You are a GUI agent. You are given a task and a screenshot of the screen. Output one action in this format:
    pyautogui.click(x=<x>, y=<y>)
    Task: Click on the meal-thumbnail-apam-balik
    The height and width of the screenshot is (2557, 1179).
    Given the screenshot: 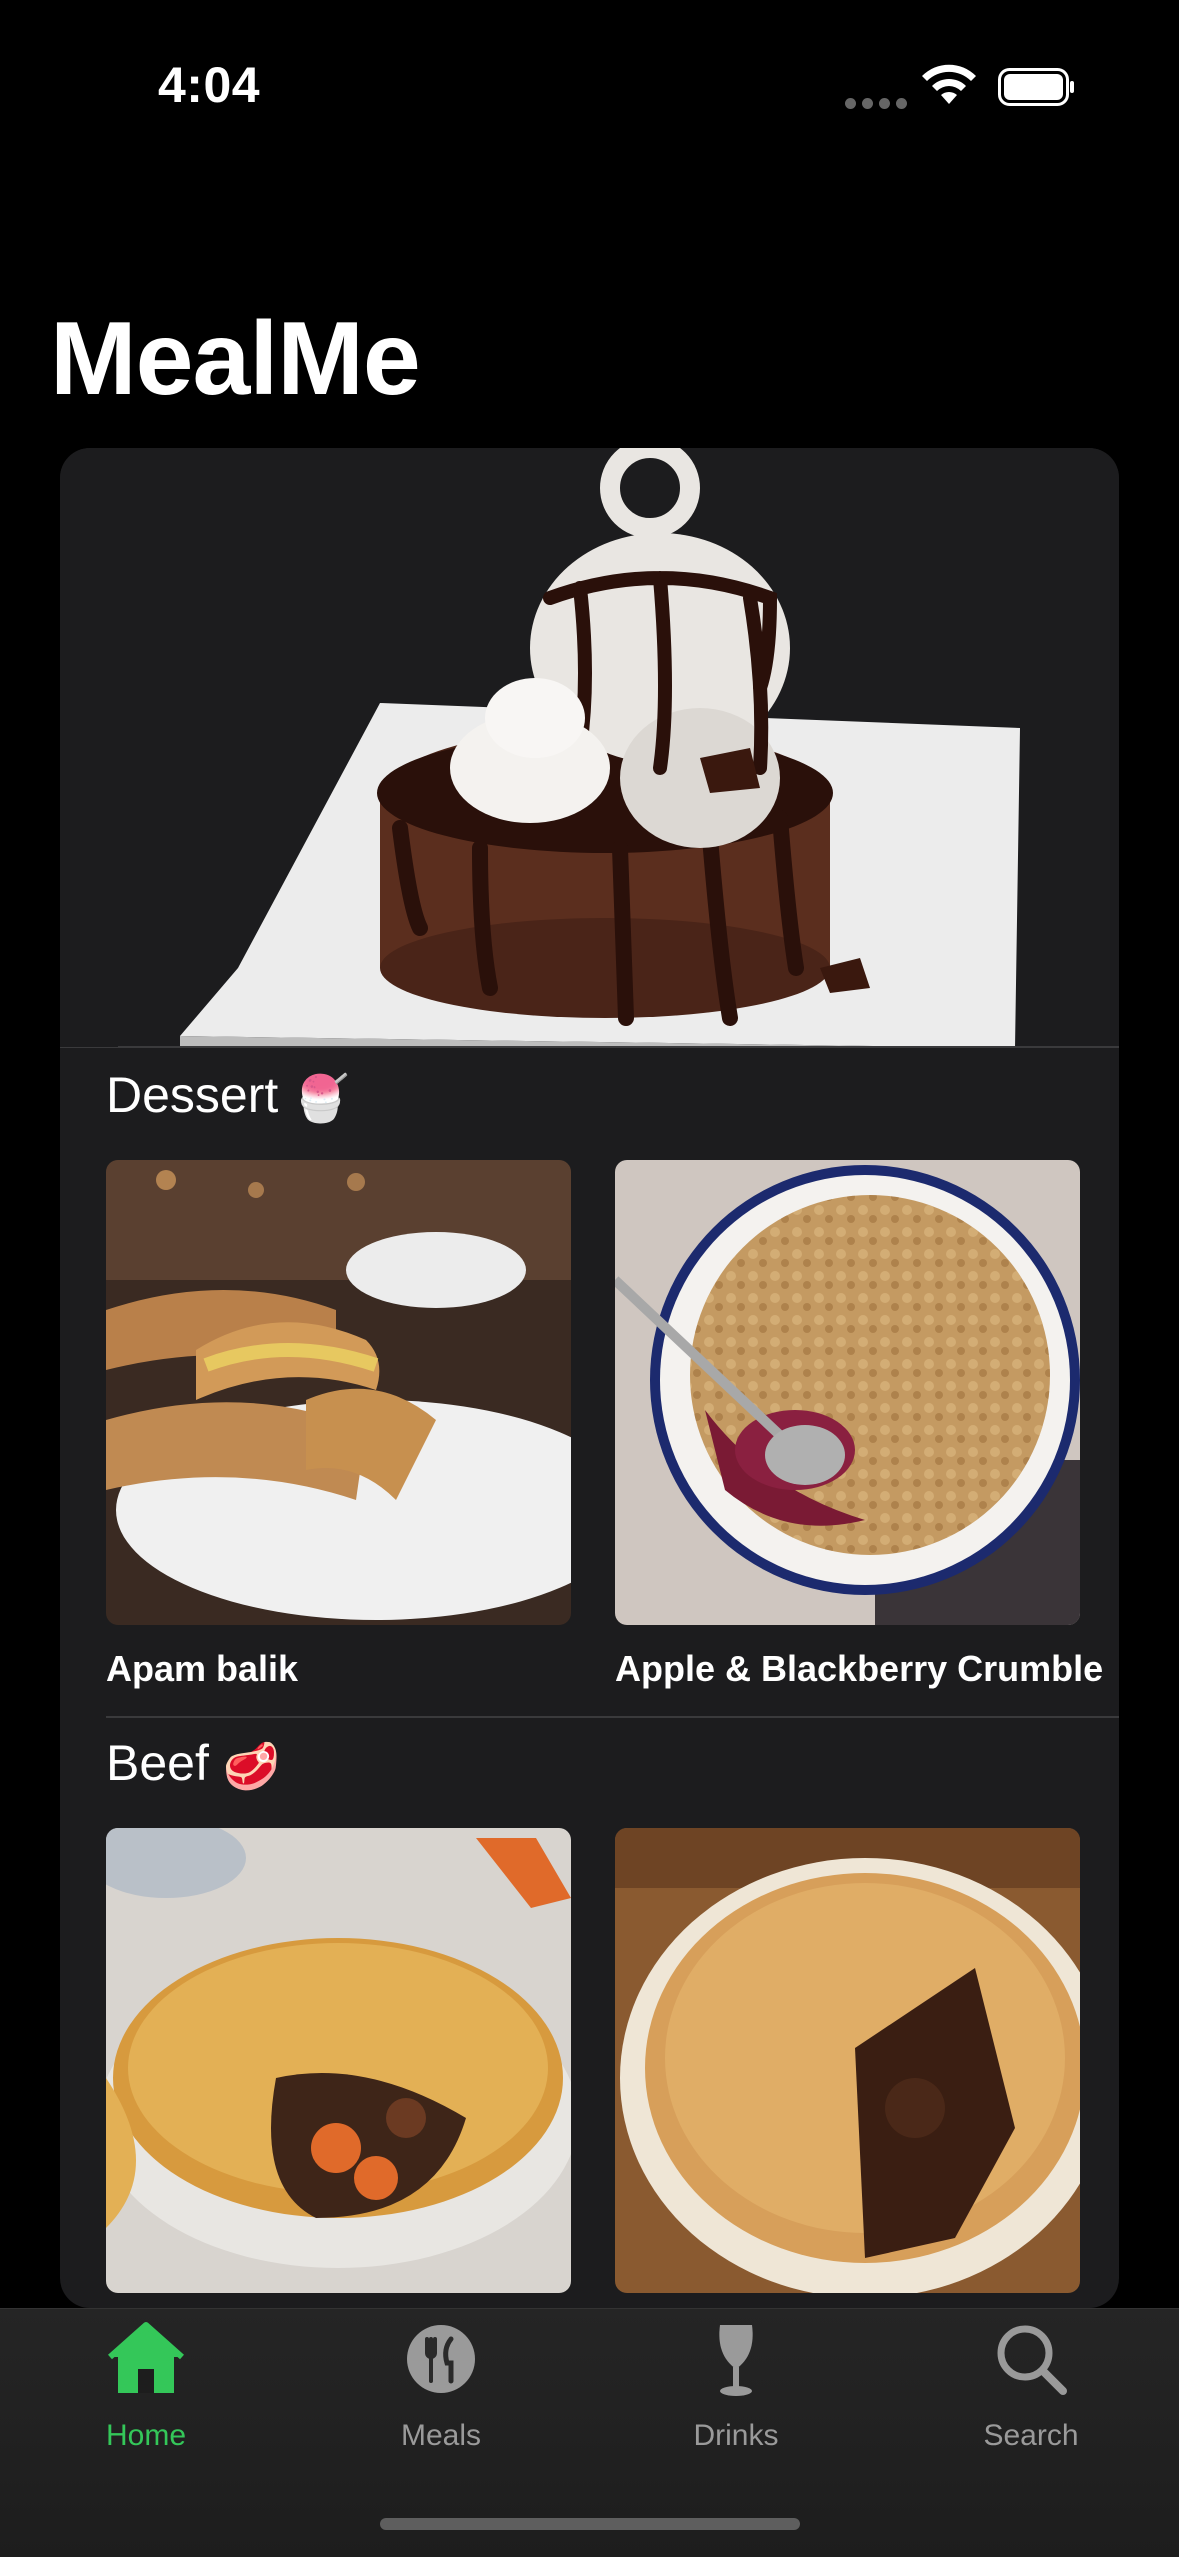 What is the action you would take?
    pyautogui.click(x=338, y=1392)
    